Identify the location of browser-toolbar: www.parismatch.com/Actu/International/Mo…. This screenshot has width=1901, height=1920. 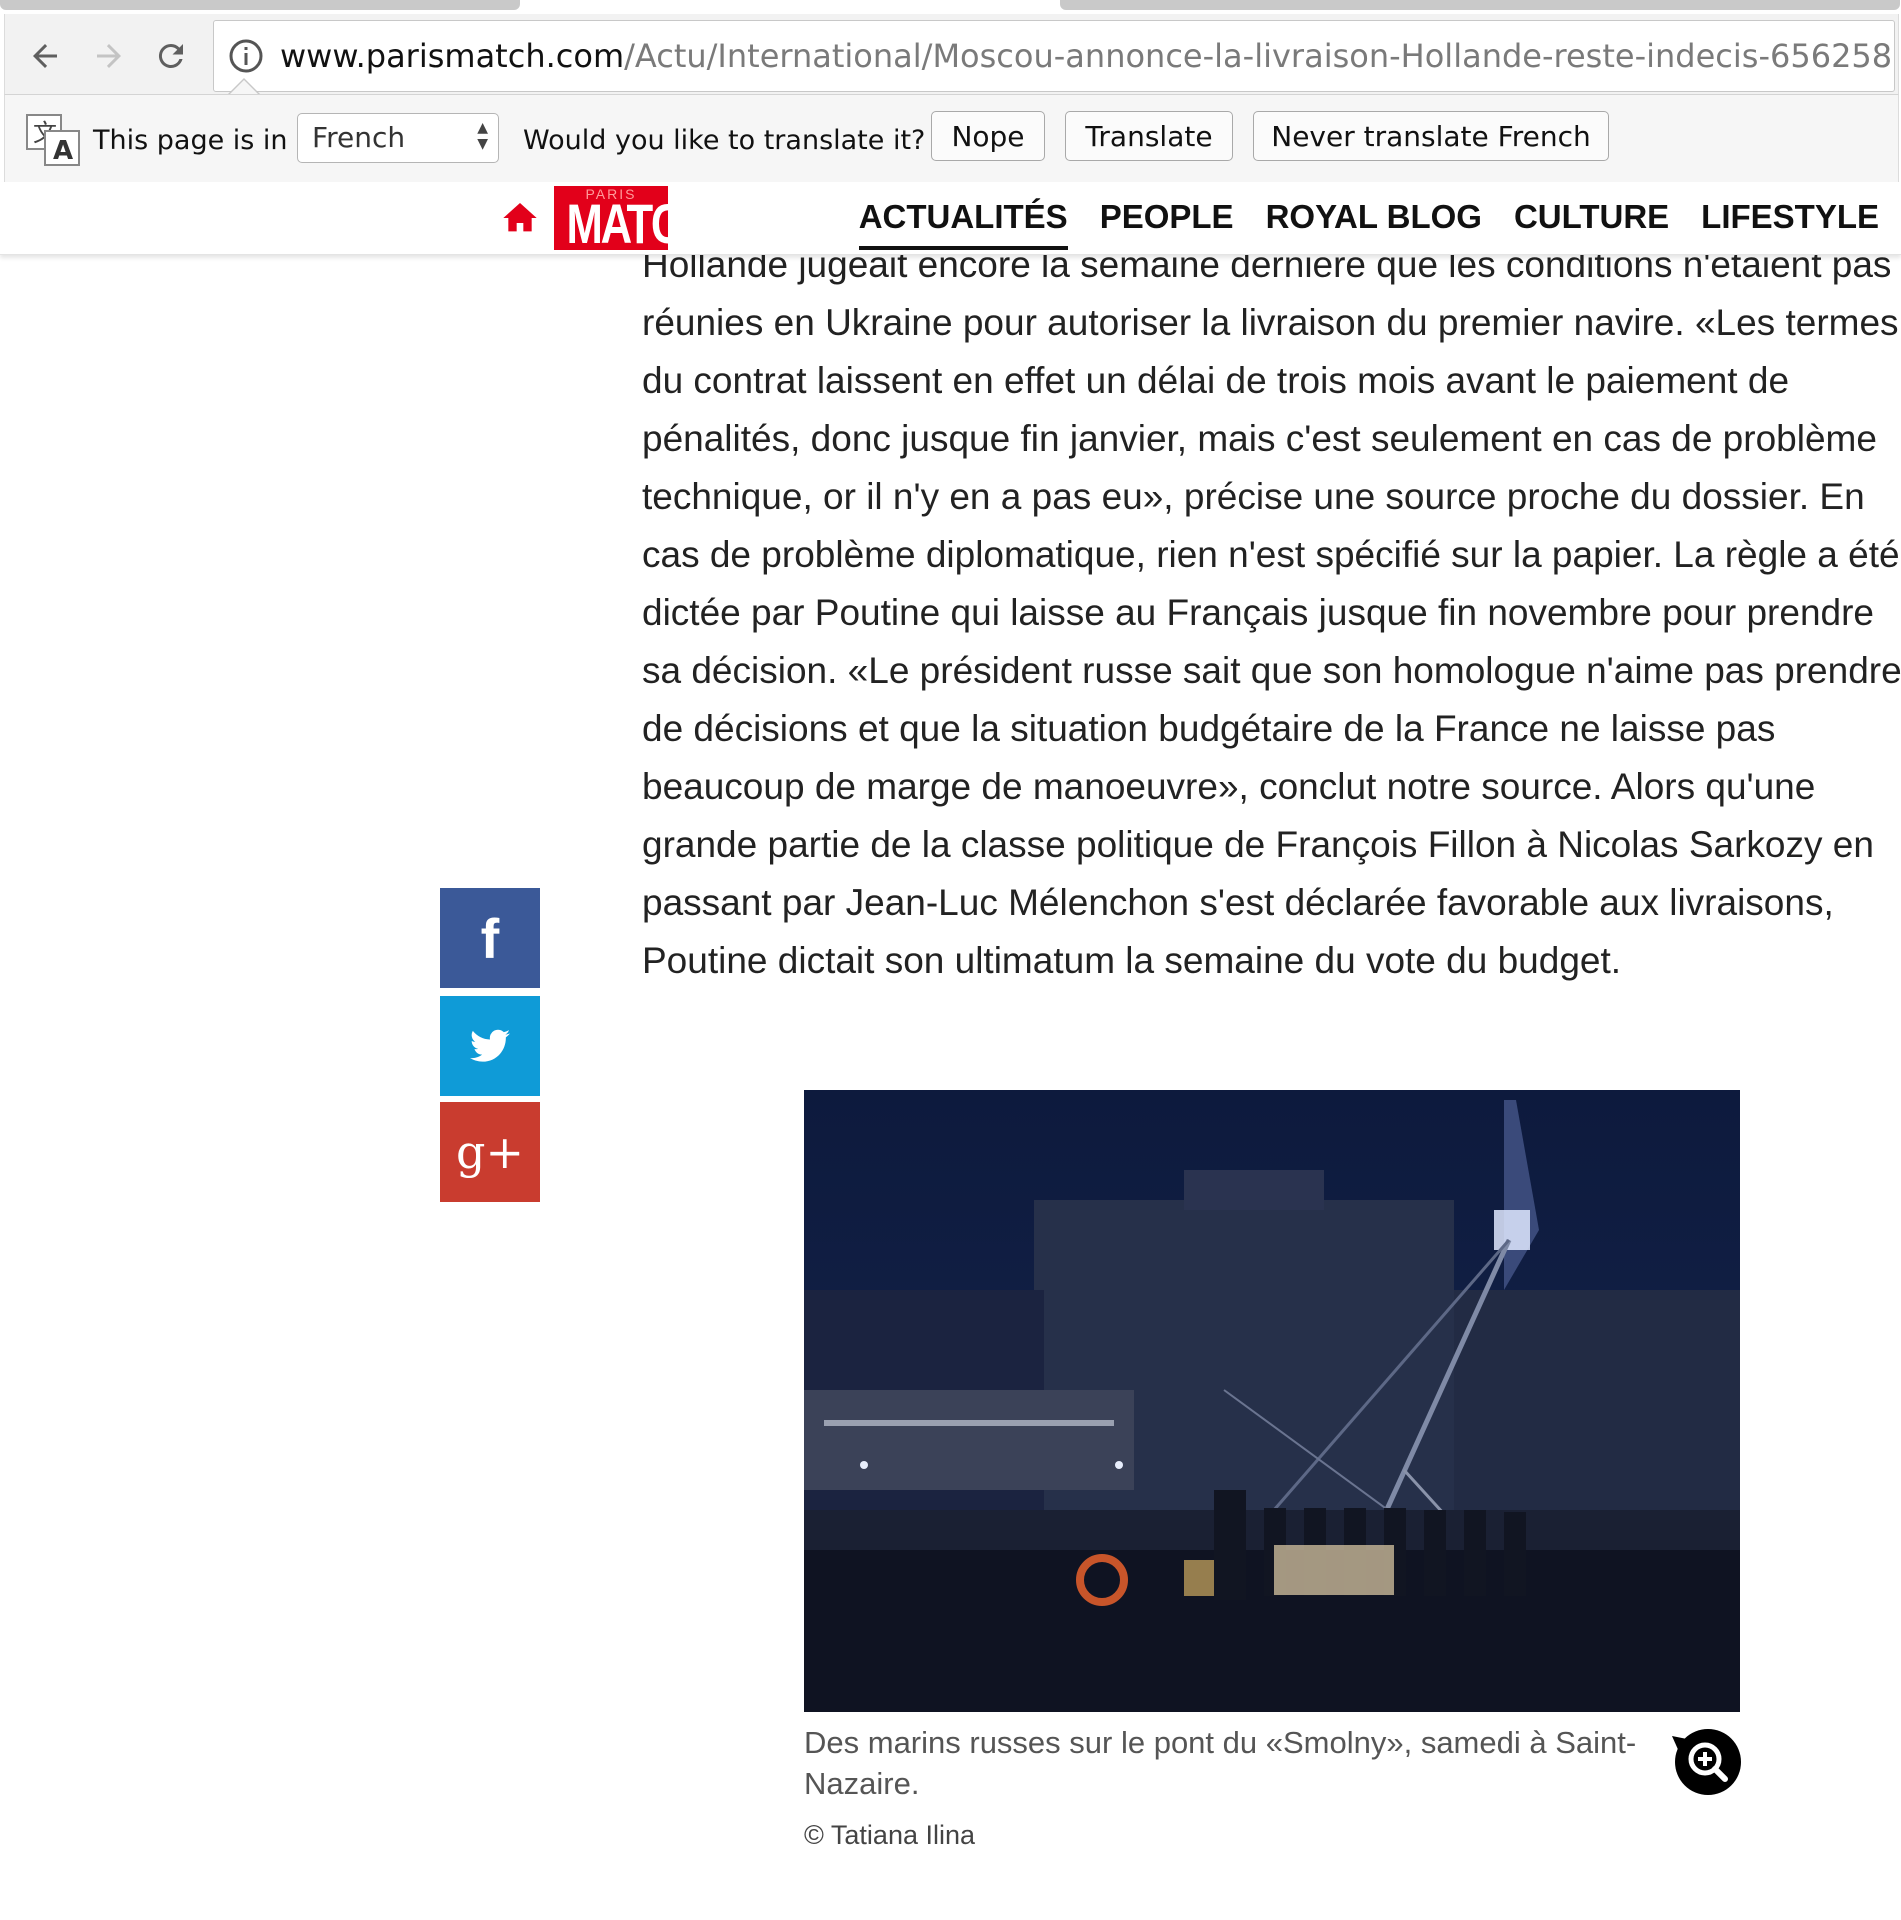
(951, 54).